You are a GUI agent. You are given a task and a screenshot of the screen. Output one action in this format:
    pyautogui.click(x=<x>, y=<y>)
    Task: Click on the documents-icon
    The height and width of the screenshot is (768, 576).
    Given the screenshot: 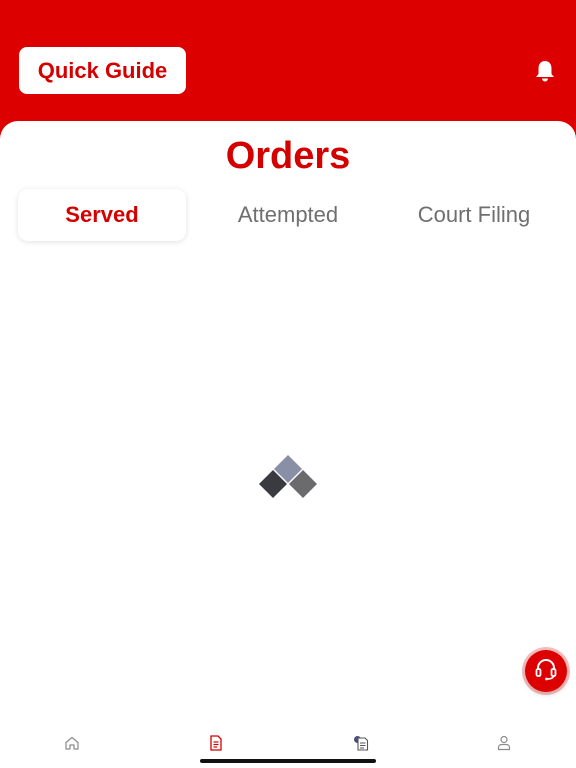 What is the action you would take?
    pyautogui.click(x=361, y=745)
    